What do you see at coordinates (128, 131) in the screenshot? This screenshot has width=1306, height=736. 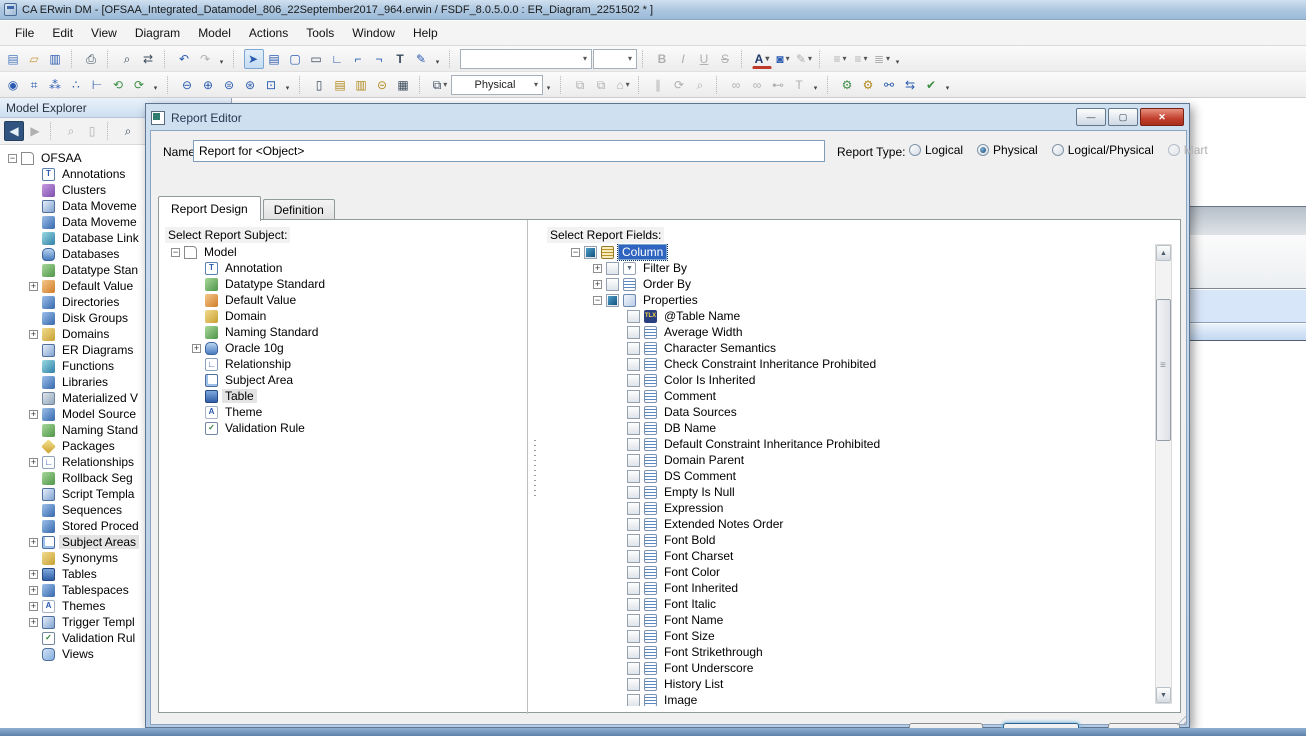 I see `explorer-find-button: ⌕` at bounding box center [128, 131].